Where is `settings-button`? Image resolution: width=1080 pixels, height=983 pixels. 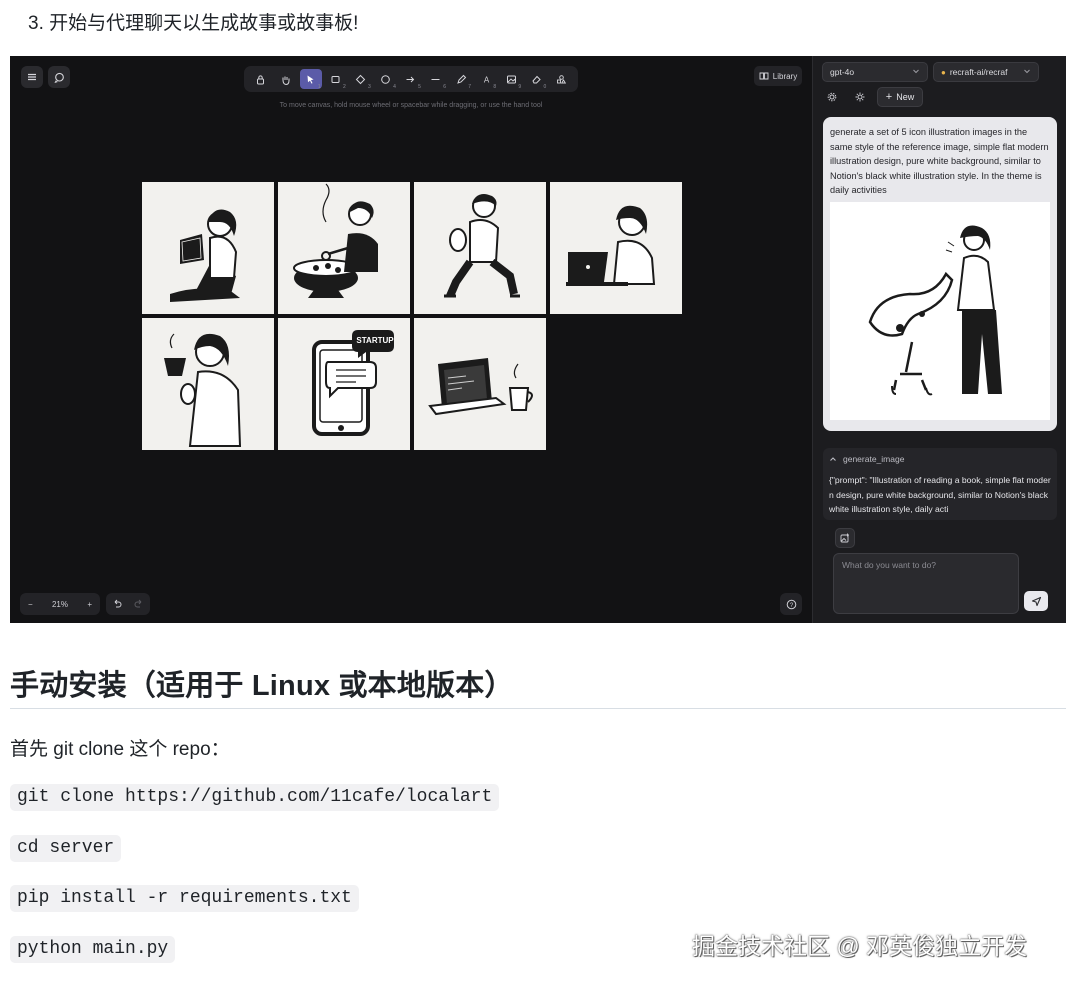
settings-button is located at coordinates (832, 97).